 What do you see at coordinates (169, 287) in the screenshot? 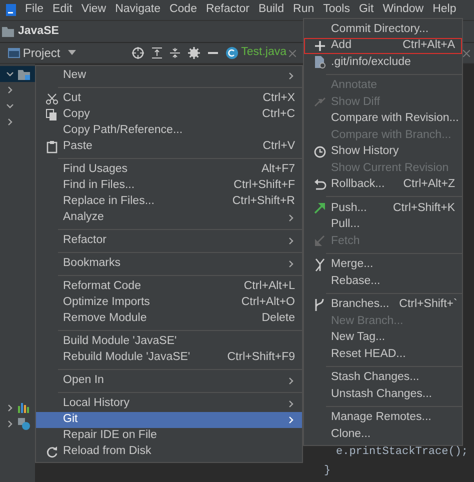
I see `menu-item: Reformat Code Ctrl+Alt+L` at bounding box center [169, 287].